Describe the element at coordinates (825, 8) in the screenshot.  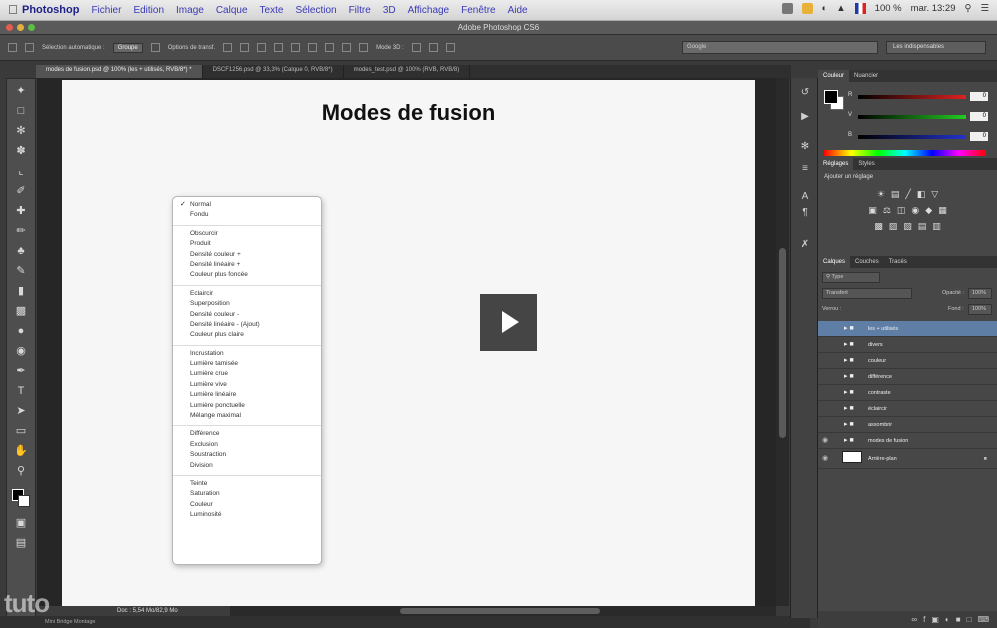
I see `wifi-icon: ◐` at that location.